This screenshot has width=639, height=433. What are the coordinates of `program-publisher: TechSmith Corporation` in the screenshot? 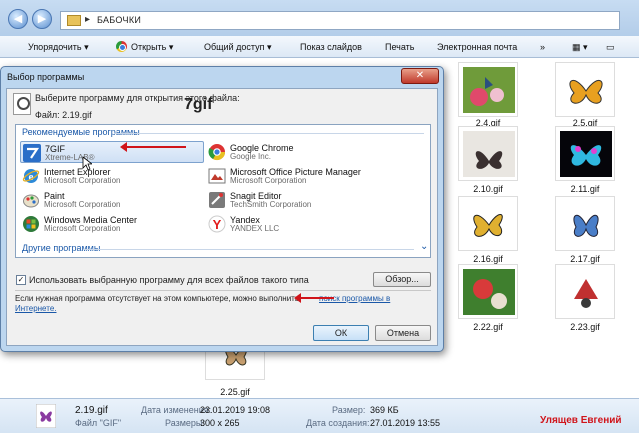 It's located at (271, 204).